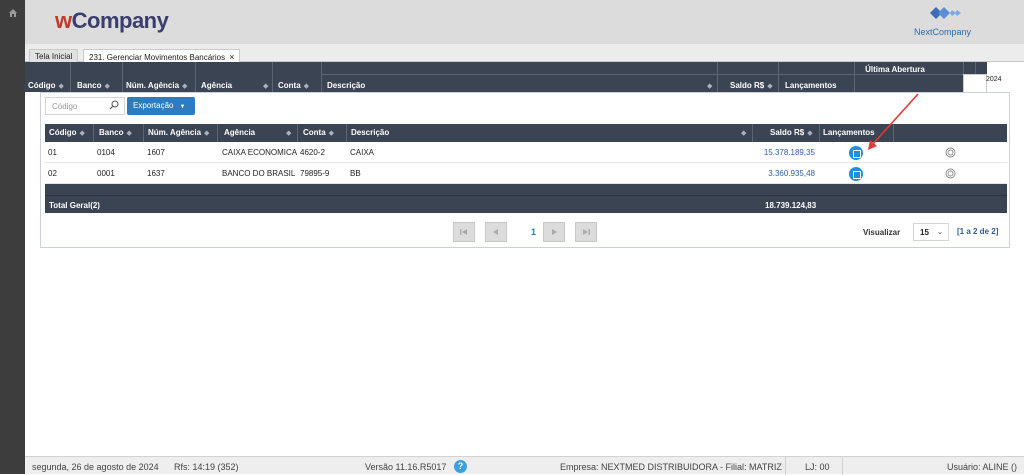  I want to click on chevron-down-icon: ▼, so click(182, 107).